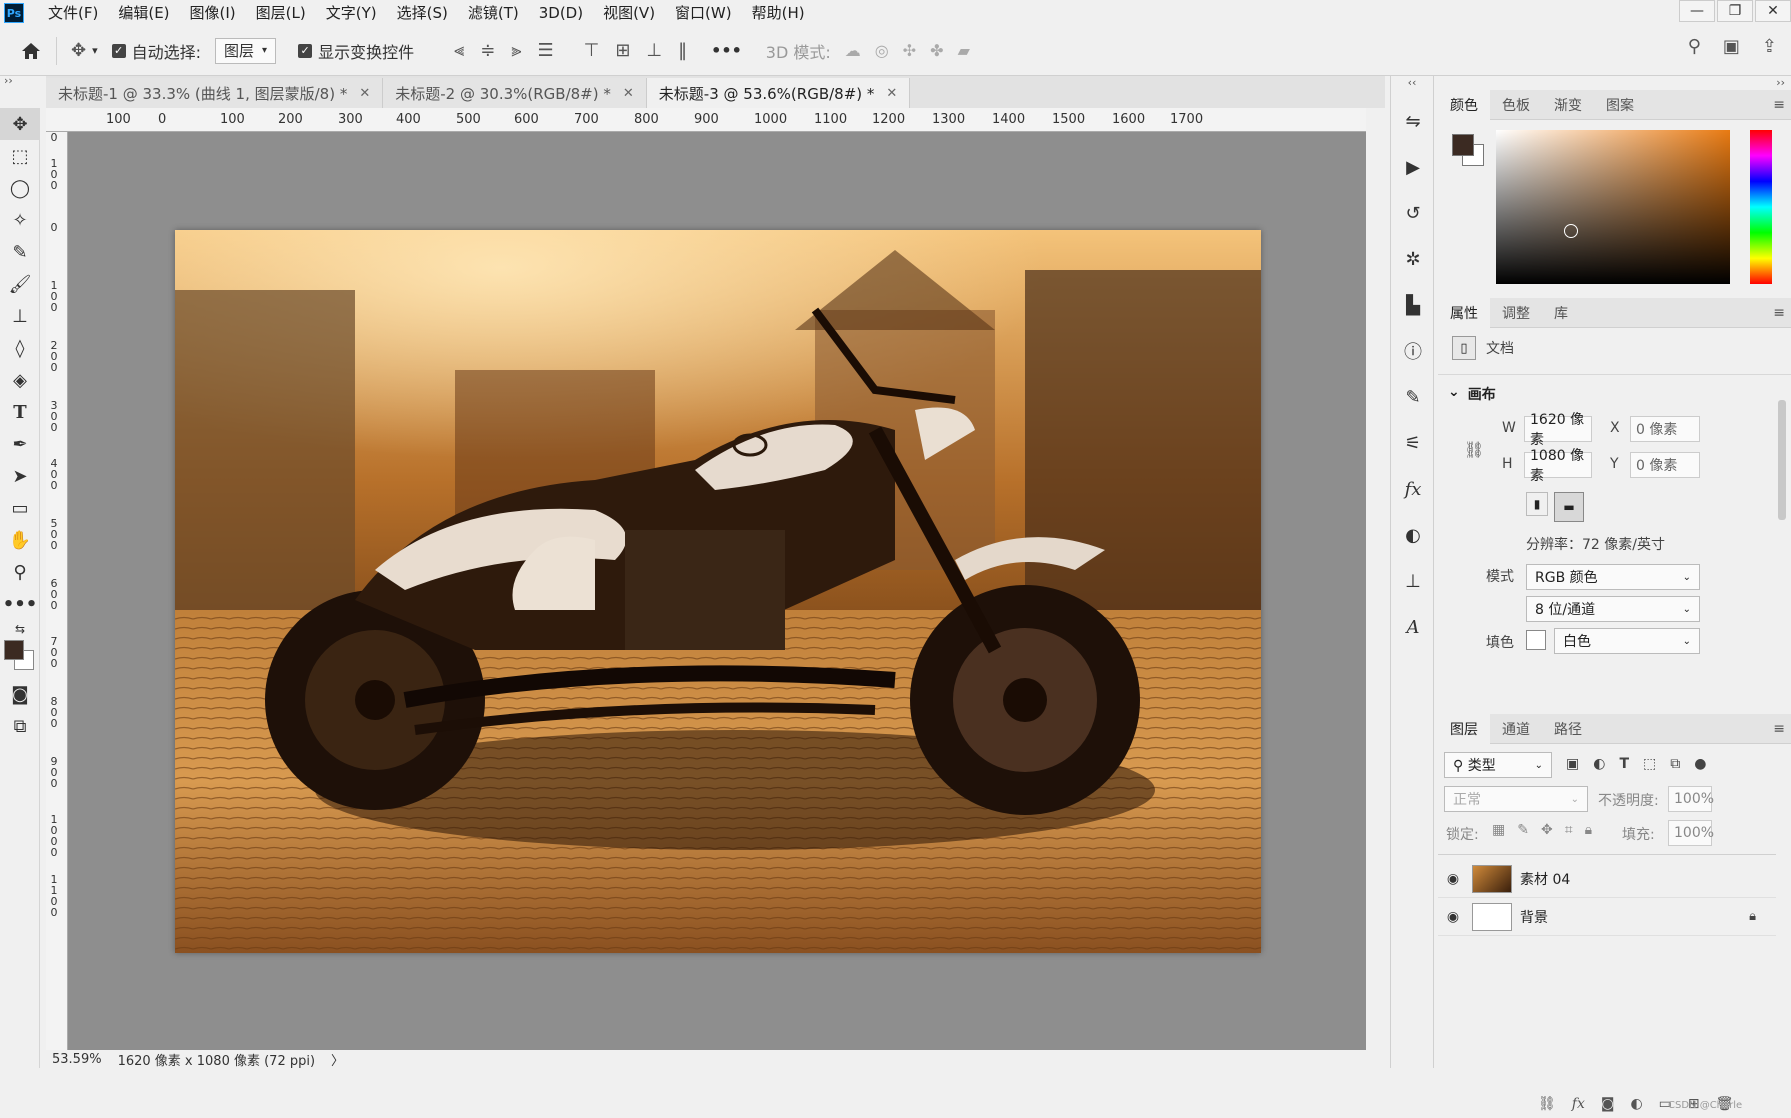 Image resolution: width=1791 pixels, height=1118 pixels. What do you see at coordinates (1588, 830) in the screenshot?
I see `lock-all-icon: 🔒︎` at bounding box center [1588, 830].